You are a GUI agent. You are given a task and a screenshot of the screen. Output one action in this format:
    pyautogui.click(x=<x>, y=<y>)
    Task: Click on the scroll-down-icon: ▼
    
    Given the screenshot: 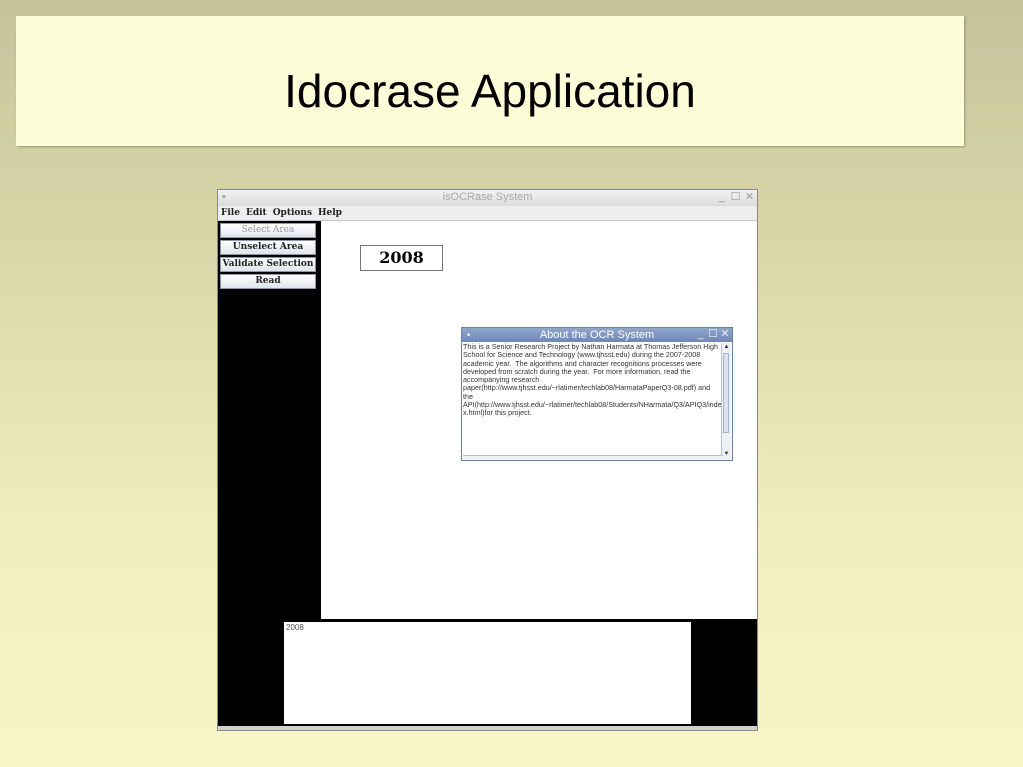 What is the action you would take?
    pyautogui.click(x=726, y=454)
    